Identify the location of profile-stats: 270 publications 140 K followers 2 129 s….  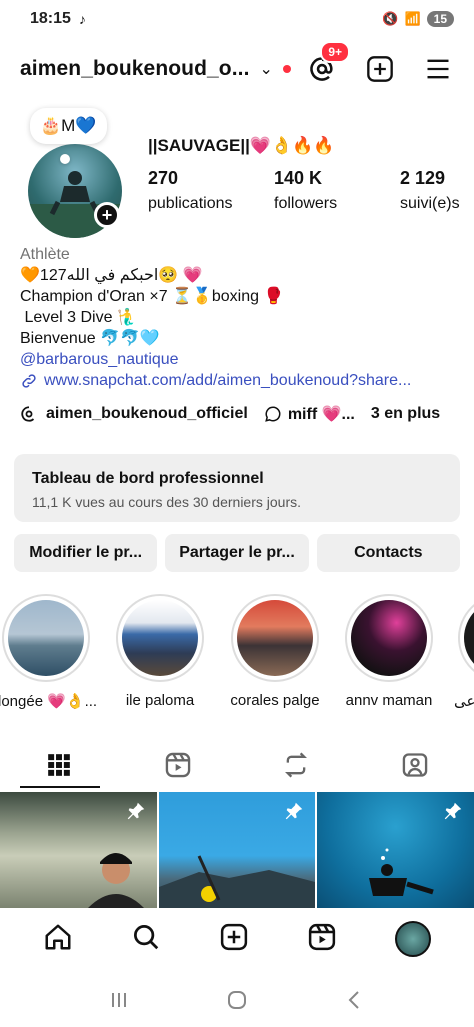
(311, 190).